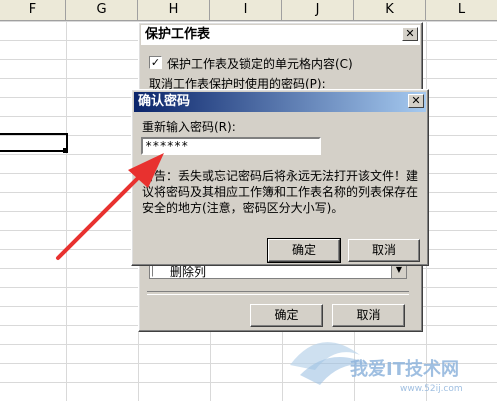  I want to click on site-watermark: 我爱IT技术网 www.52ij.com, so click(376, 368).